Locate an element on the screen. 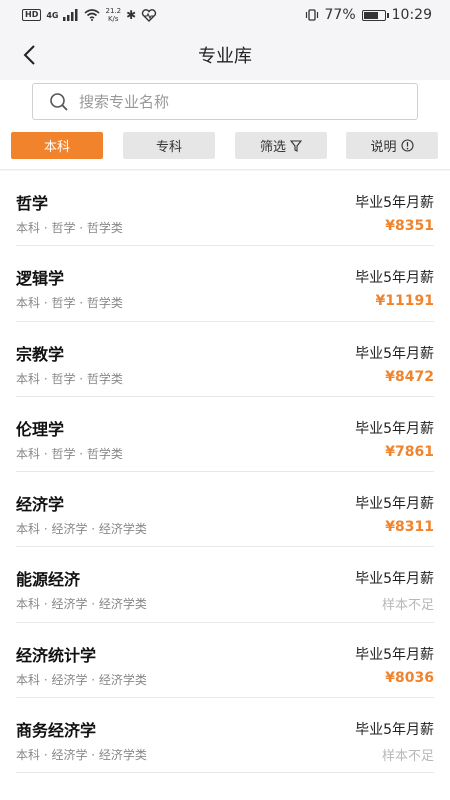  tab-junior-college-label: 专科 is located at coordinates (168, 147).